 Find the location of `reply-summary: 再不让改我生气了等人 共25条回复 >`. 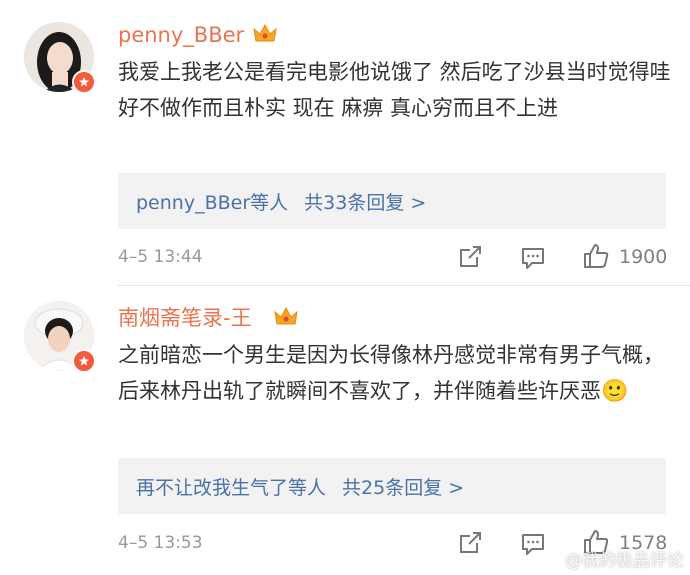

reply-summary: 再不让改我生气了等人 共25条回复 > is located at coordinates (392, 486).